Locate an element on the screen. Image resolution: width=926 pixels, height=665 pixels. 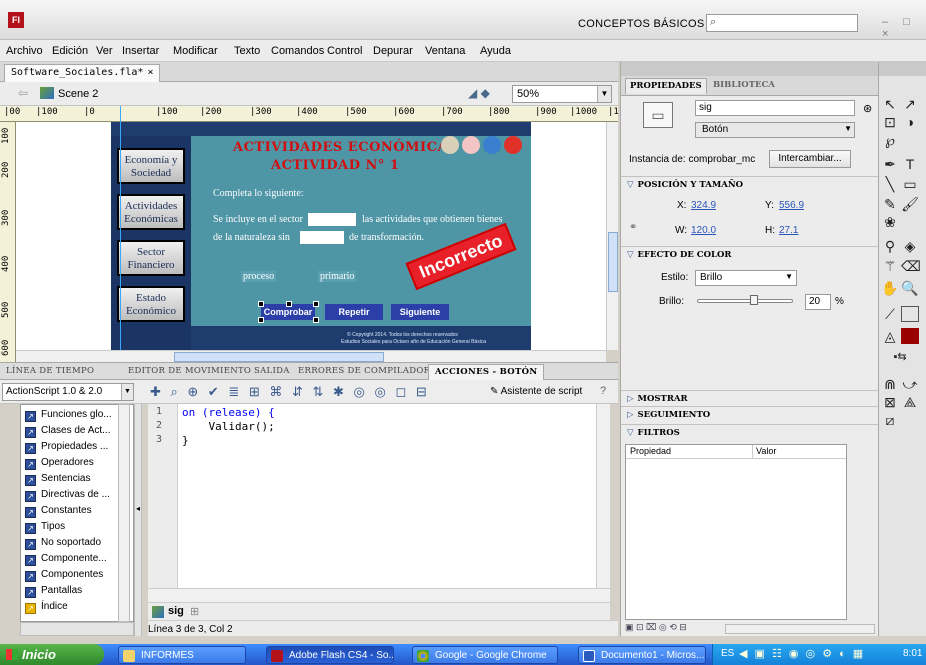
language-indicator: ES is located at coordinates (727, 653).